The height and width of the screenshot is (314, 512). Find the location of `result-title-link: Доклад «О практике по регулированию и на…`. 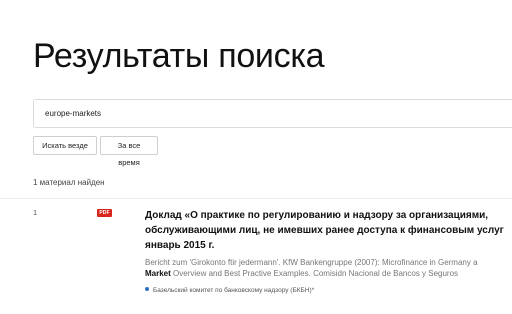

result-title-link: Доклад «О практике по регулированию и на… is located at coordinates (328, 230).